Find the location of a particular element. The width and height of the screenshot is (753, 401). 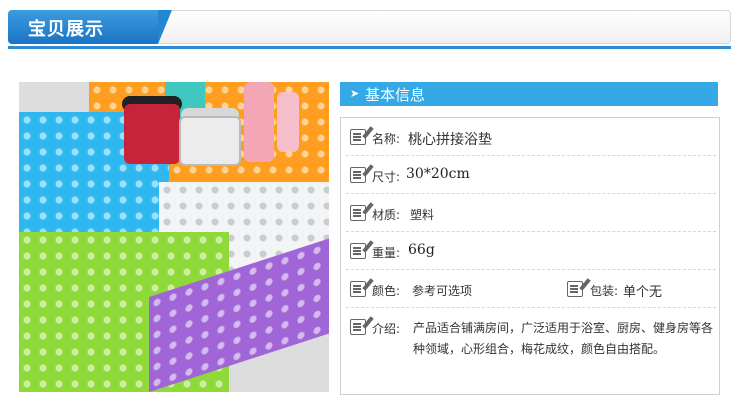

package-value: 单个无 is located at coordinates (643, 292).